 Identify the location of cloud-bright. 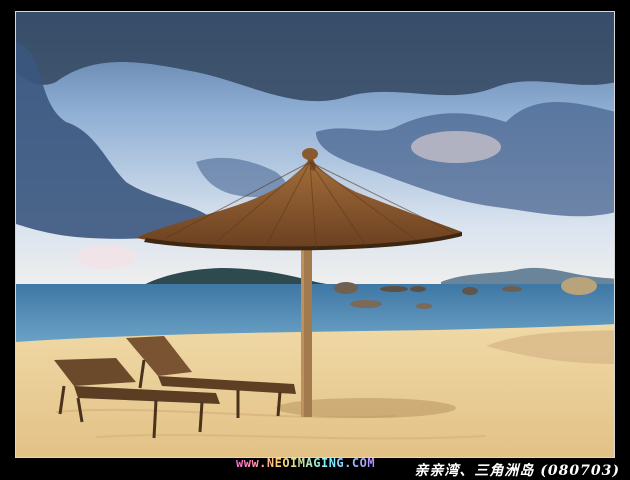
(456, 147).